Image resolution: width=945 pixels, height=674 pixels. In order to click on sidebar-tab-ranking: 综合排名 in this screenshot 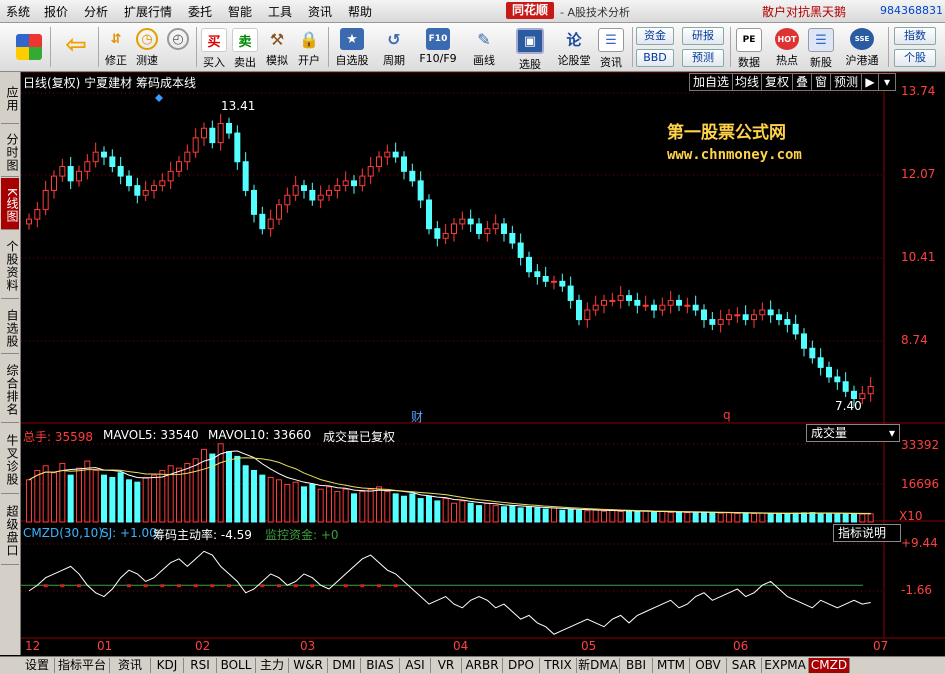, I will do `click(10, 389)`.